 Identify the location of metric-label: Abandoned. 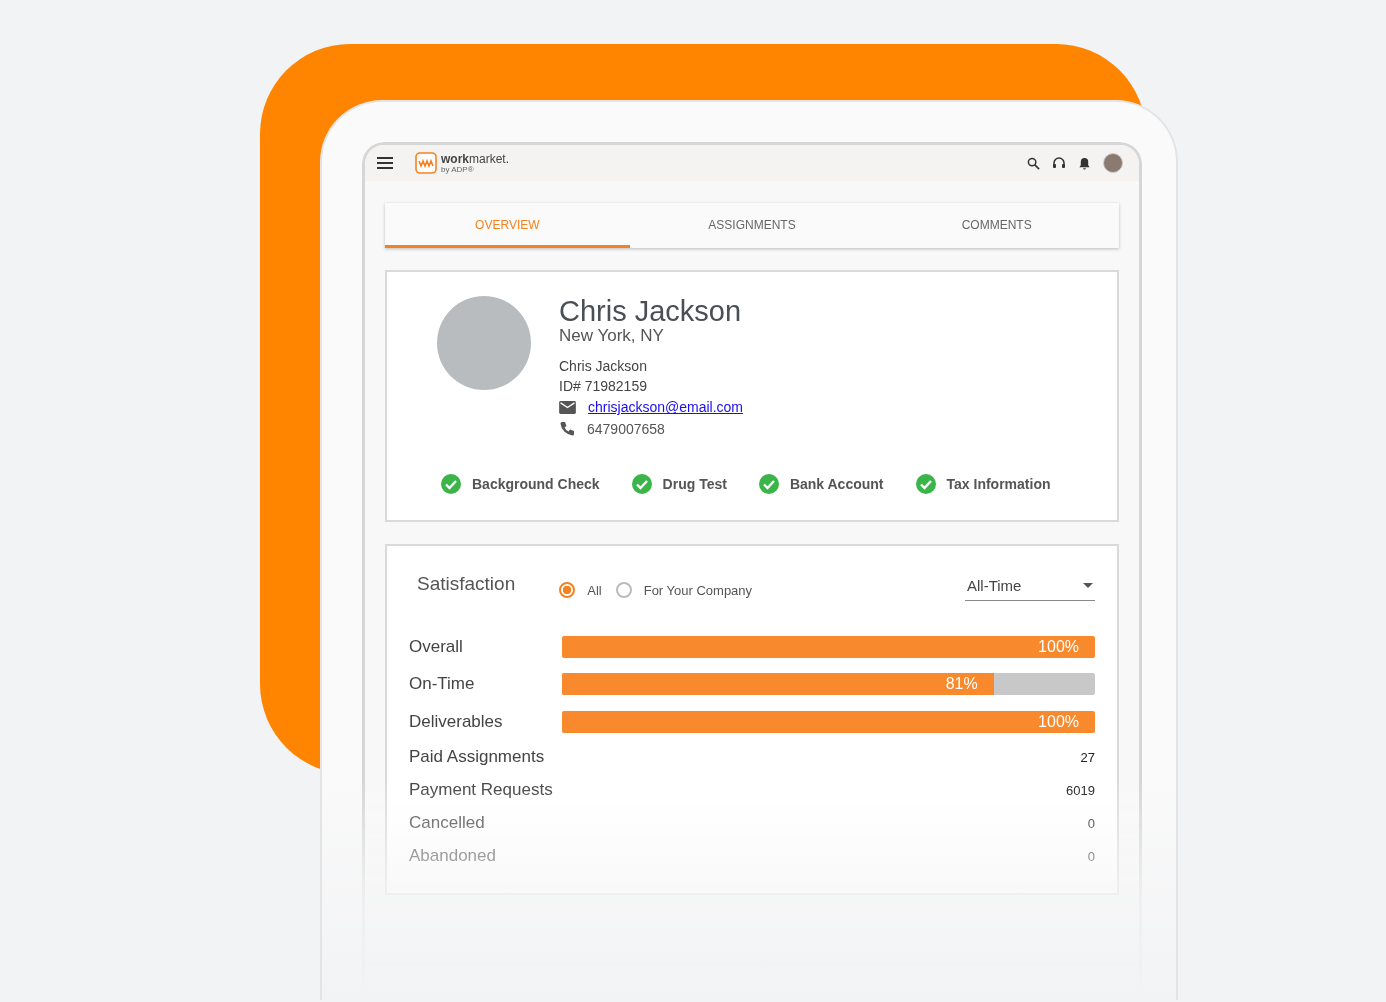
(453, 856).